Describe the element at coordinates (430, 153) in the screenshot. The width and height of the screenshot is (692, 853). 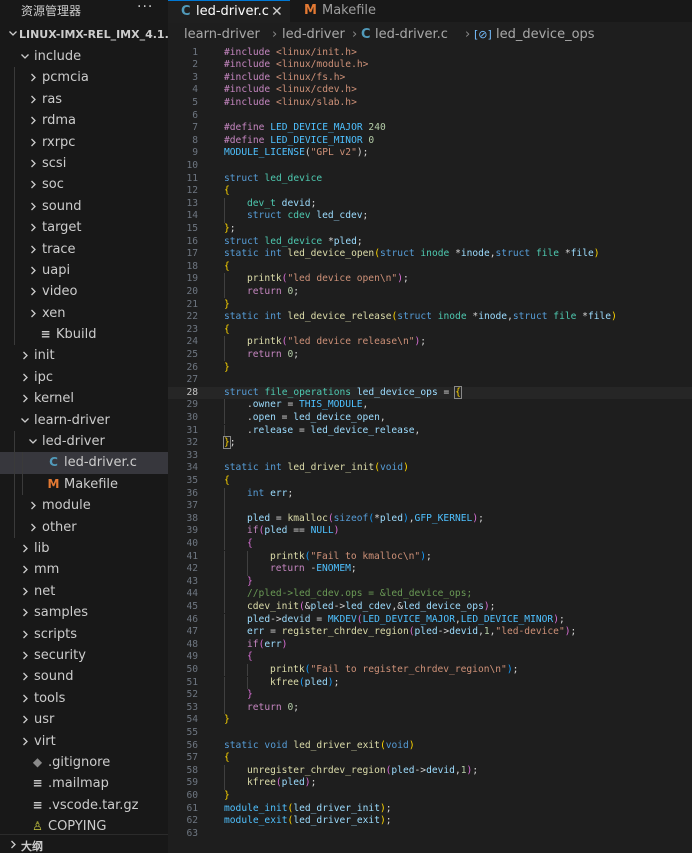
I see `code-line: 9 MODULE_LICENSE("GPL v2");` at that location.